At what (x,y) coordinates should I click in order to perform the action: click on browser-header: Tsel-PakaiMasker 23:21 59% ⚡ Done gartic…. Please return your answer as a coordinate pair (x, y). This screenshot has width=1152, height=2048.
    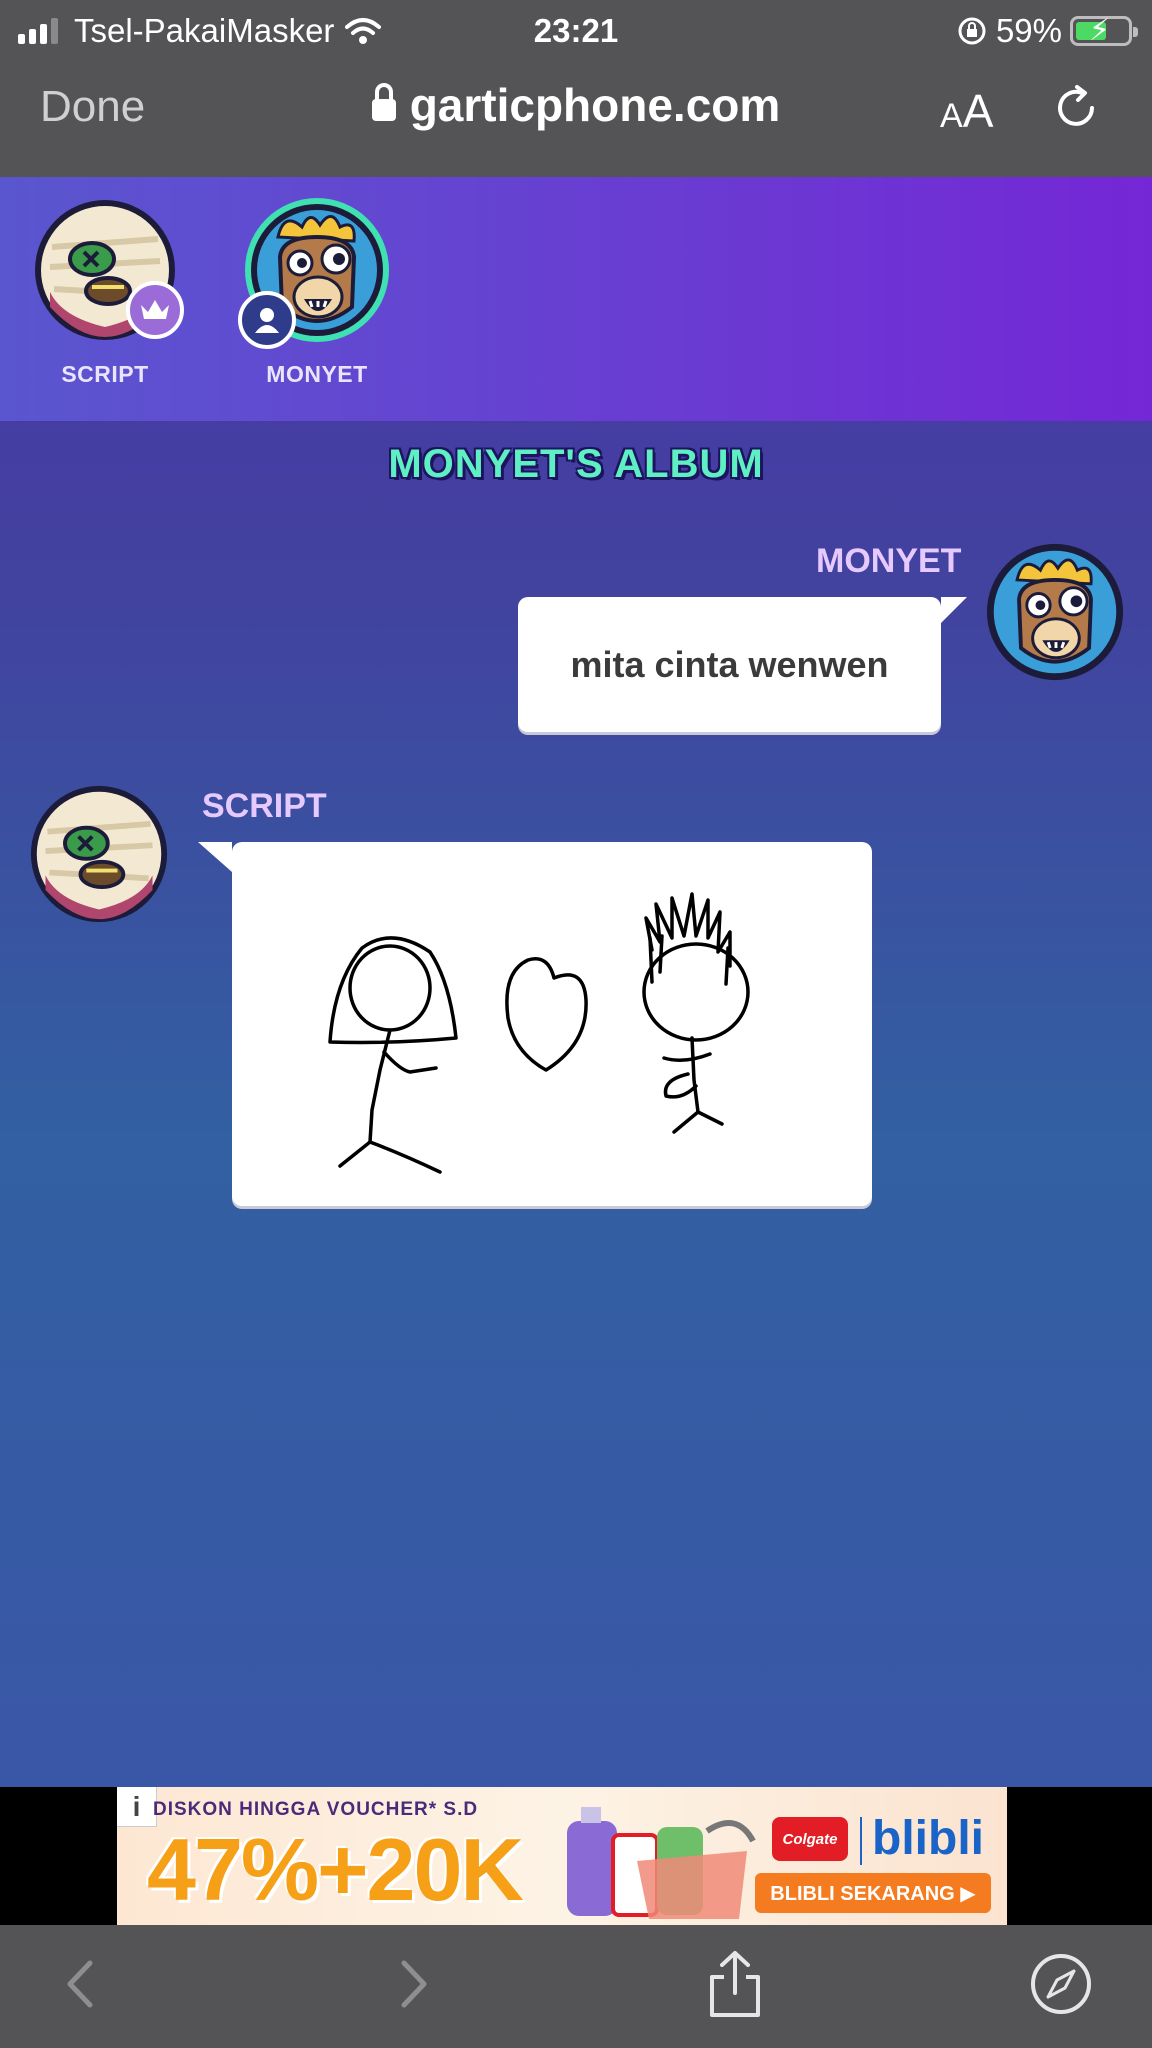
    Looking at the image, I should click on (576, 88).